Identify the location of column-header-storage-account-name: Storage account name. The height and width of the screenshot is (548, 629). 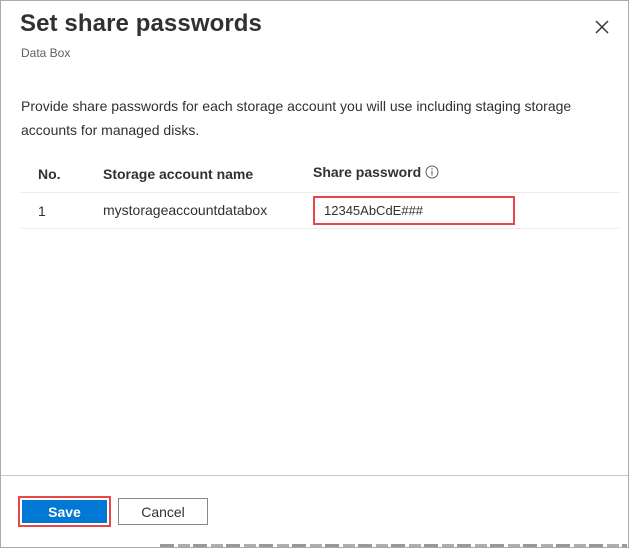
(178, 174).